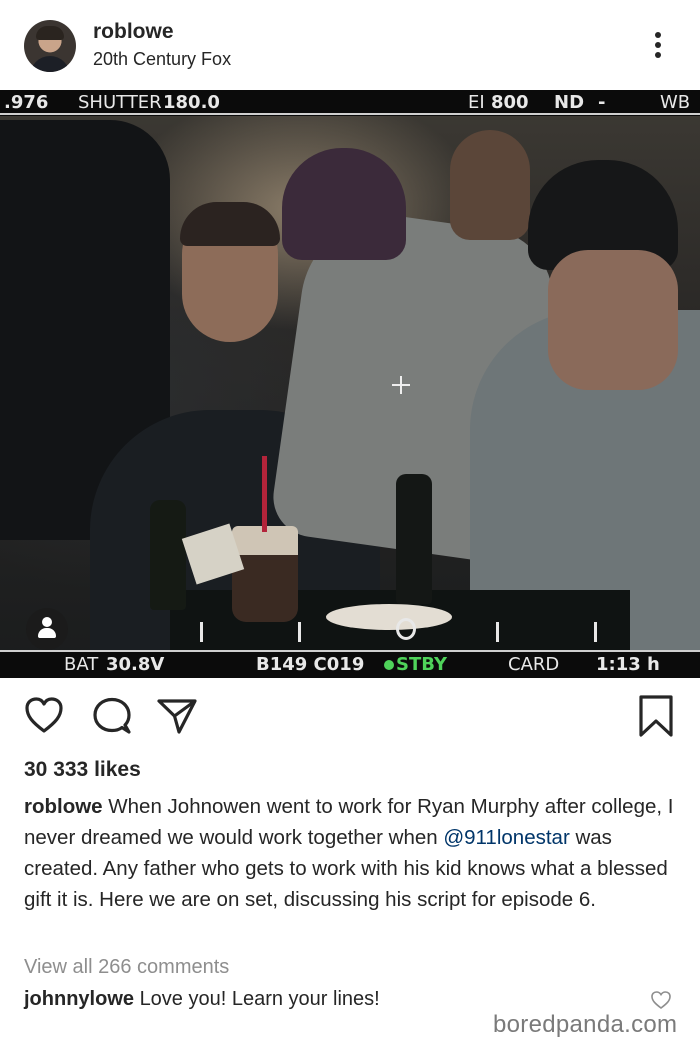  What do you see at coordinates (81, 664) in the screenshot?
I see `battery-label: BAT` at bounding box center [81, 664].